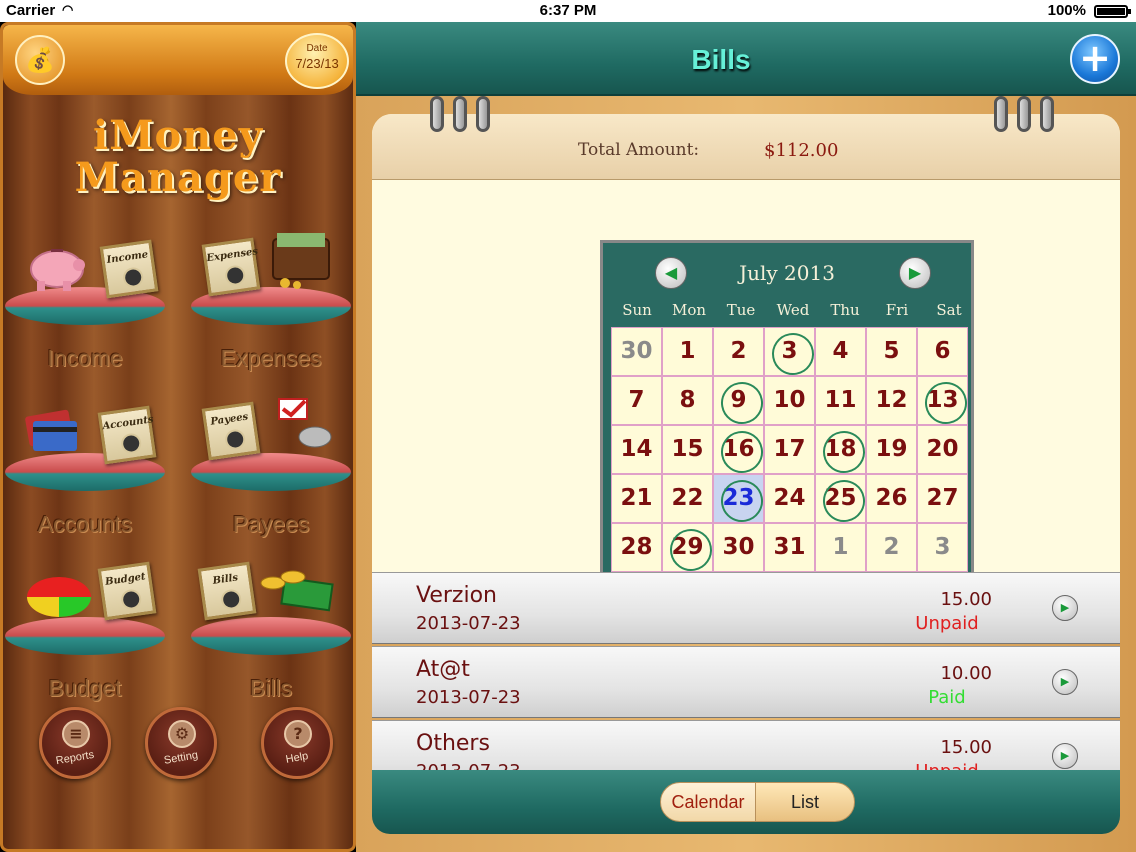 This screenshot has height=852, width=1136. Describe the element at coordinates (231, 431) in the screenshot. I see `payees-card: Payees` at that location.